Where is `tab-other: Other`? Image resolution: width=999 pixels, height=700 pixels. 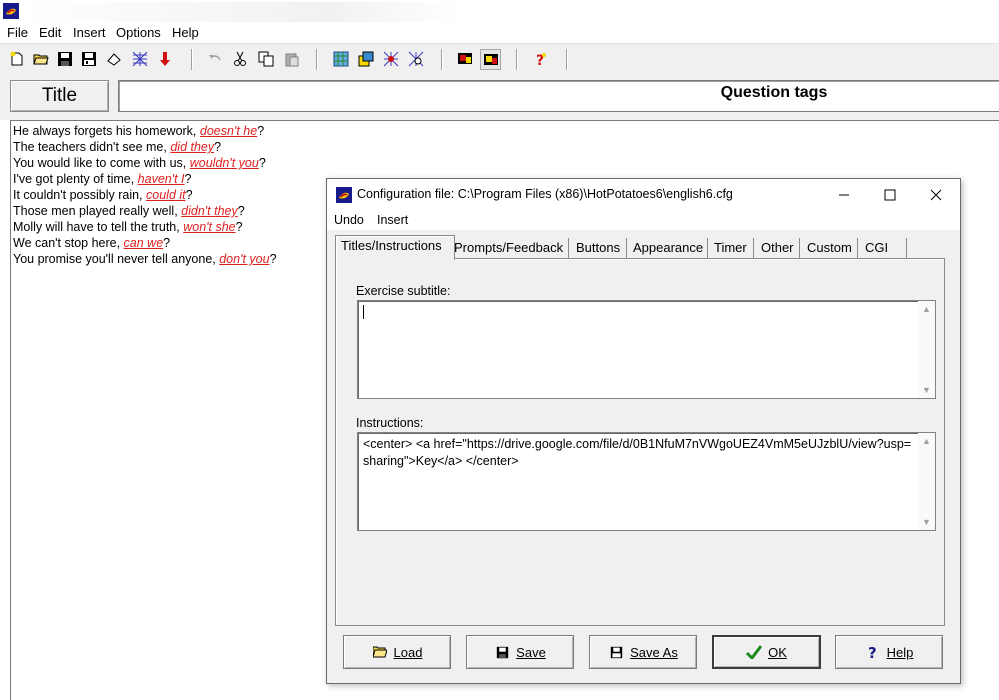
tab-other: Other is located at coordinates (778, 248).